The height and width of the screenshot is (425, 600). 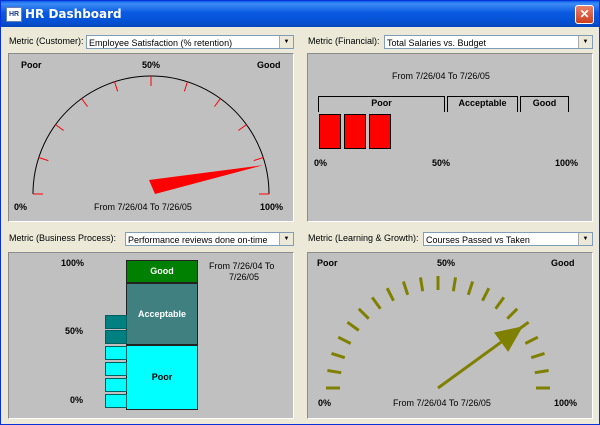 What do you see at coordinates (321, 163) in the screenshot?
I see `financial-axis-min: 0%` at bounding box center [321, 163].